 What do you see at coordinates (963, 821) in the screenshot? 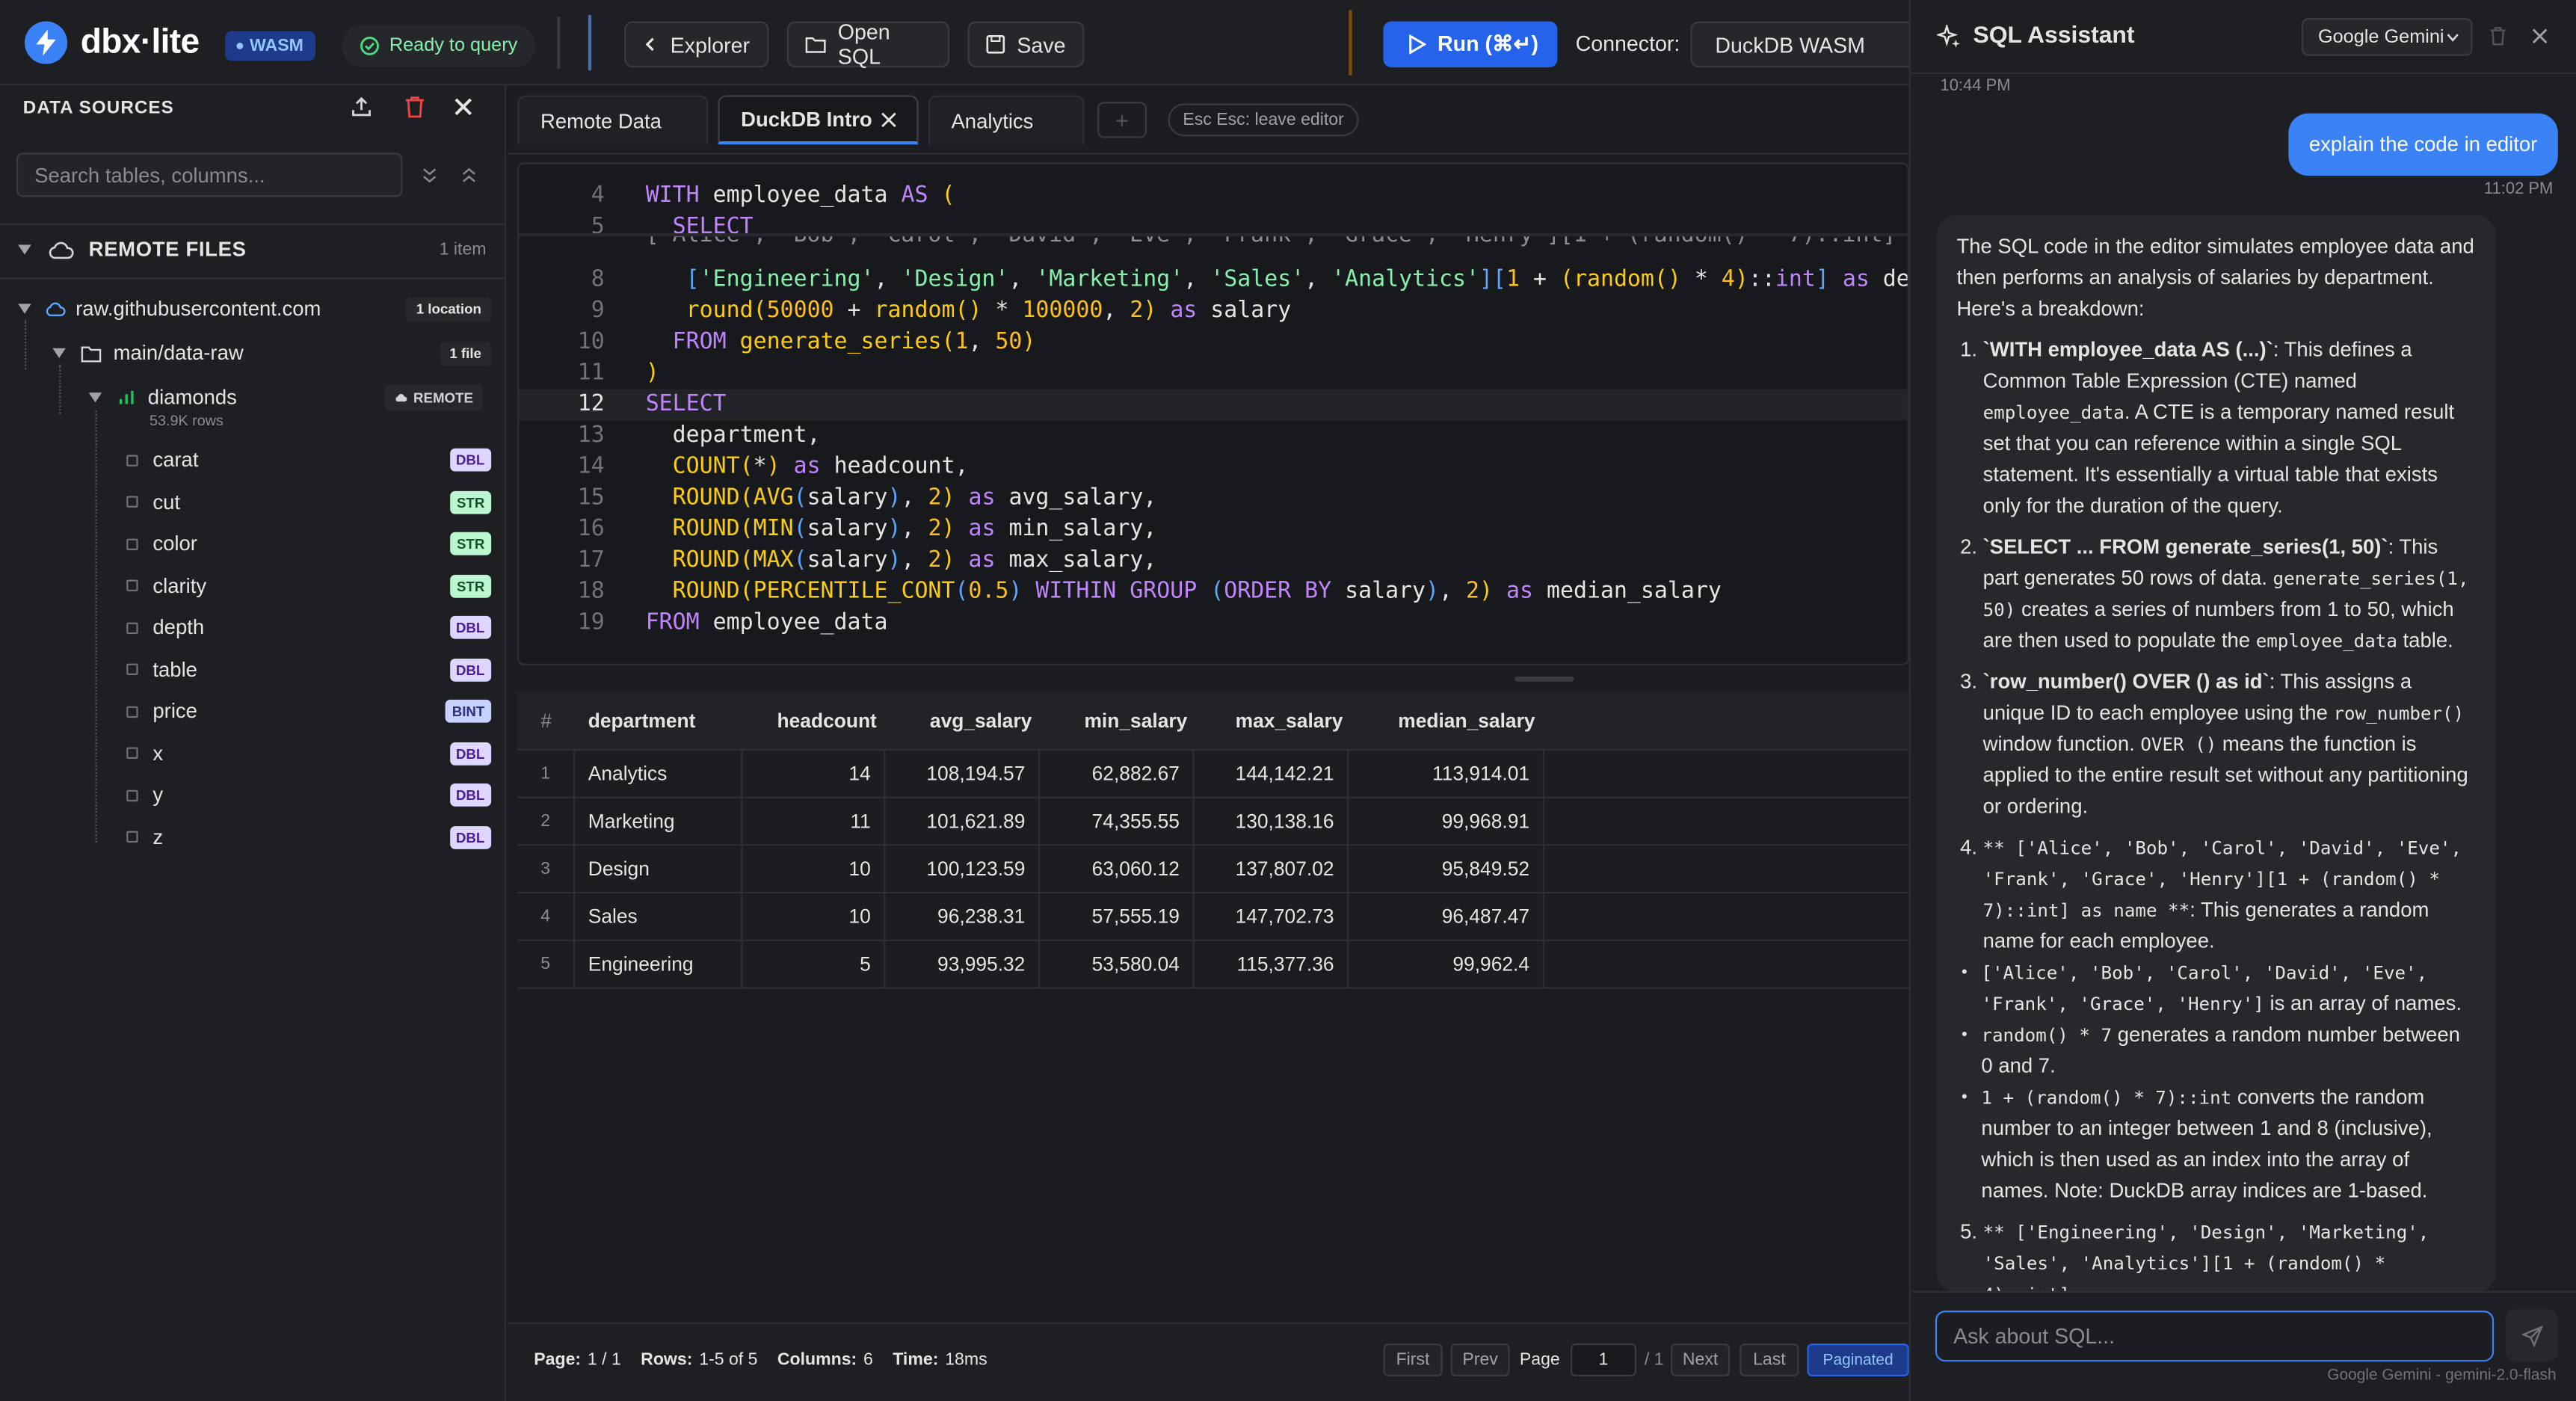
I see `cell-avg-salary: 101,621.89` at bounding box center [963, 821].